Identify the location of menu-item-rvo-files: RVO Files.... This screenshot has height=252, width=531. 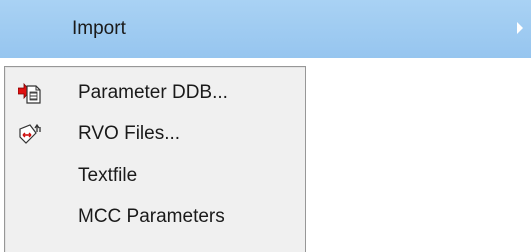
(155, 134).